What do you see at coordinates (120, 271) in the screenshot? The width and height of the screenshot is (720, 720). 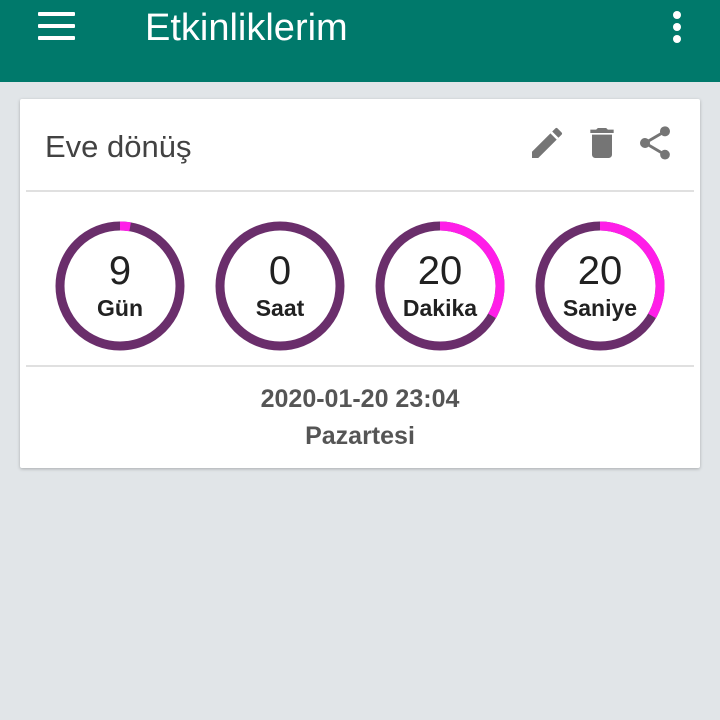 I see `days-value: 9` at bounding box center [120, 271].